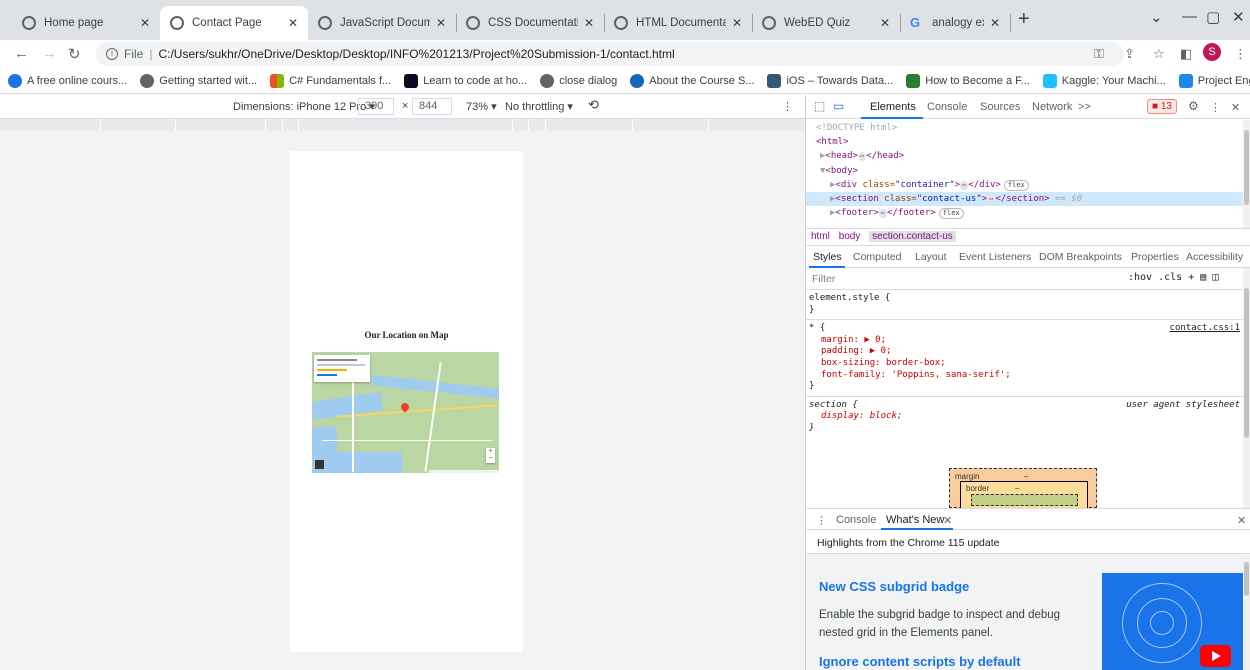  I want to click on drawer-tab-close-icon: ✕, so click(947, 520).